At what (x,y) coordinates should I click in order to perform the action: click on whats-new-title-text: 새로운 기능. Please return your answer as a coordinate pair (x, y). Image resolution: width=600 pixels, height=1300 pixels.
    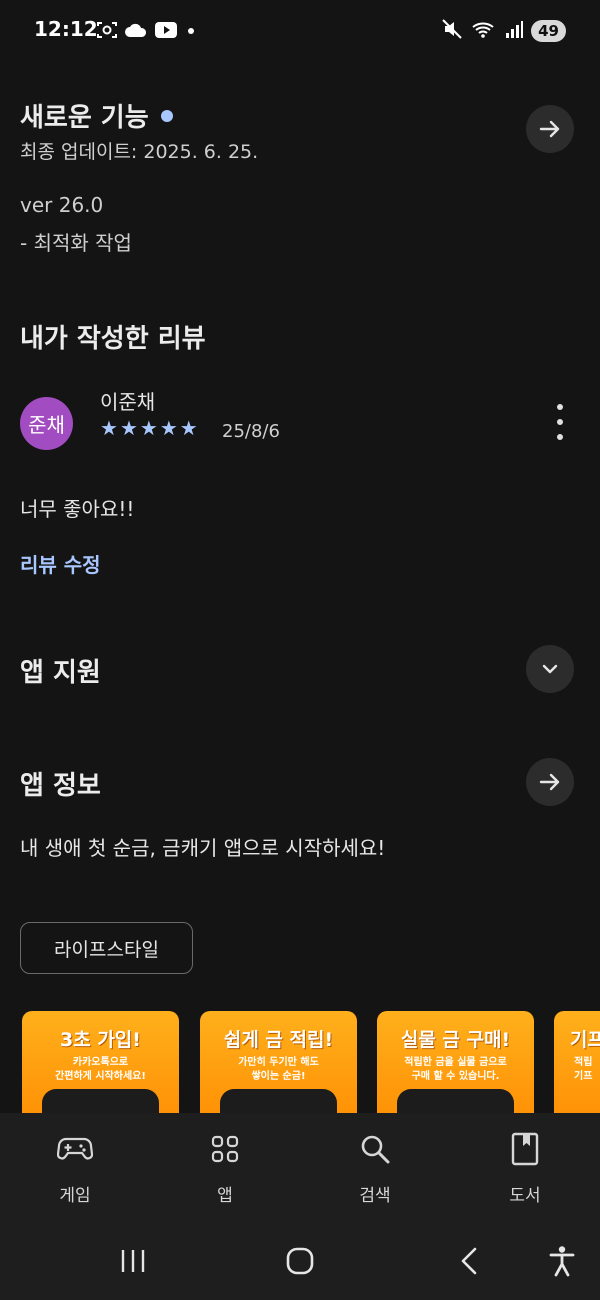
    Looking at the image, I should click on (84, 118).